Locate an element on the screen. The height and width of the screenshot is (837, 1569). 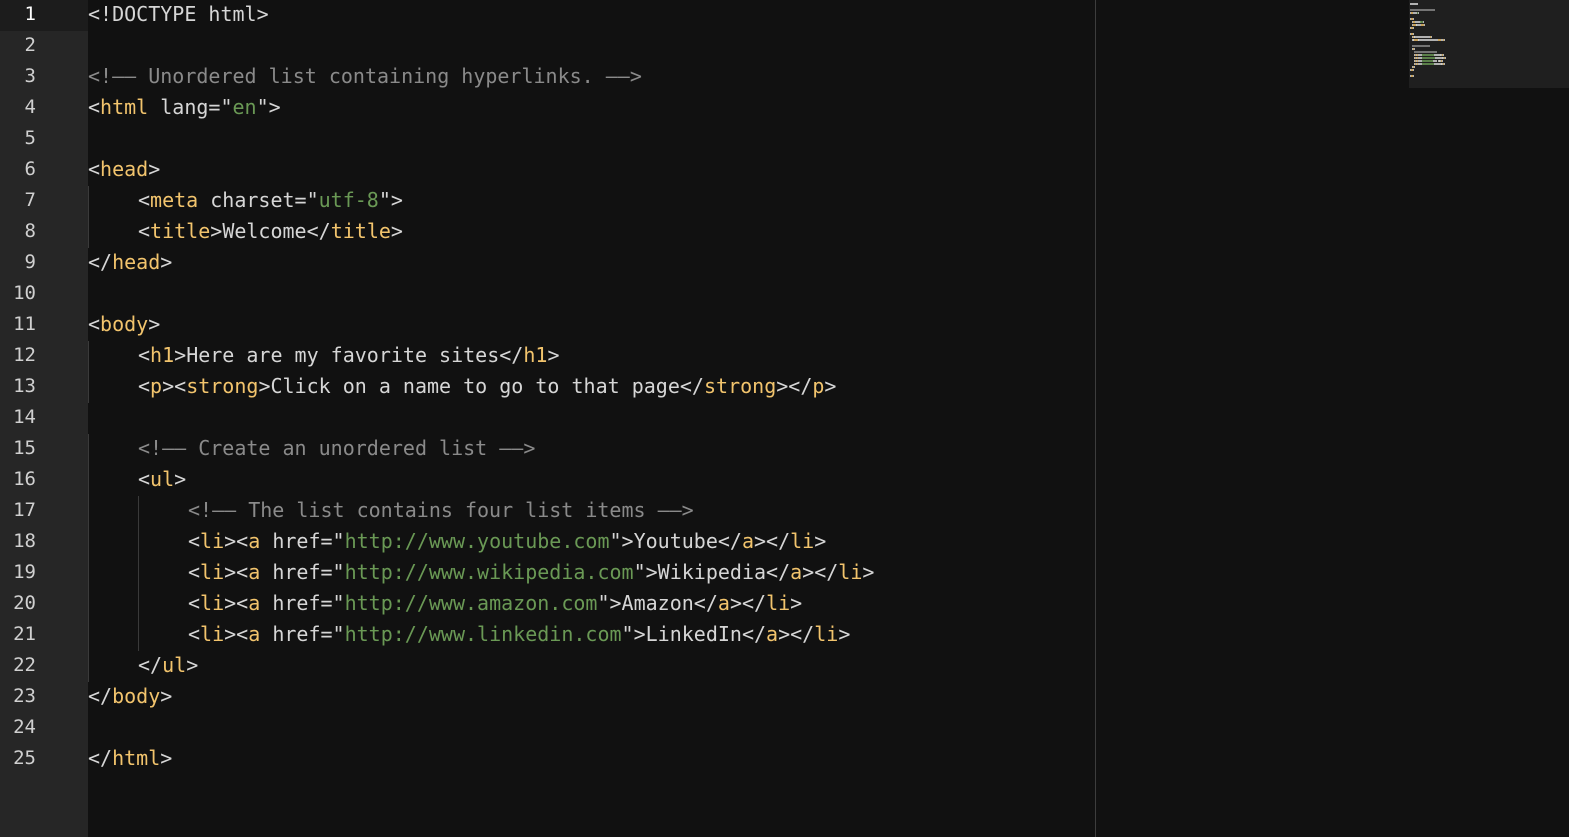
code-line: <h1>Here are my favorite sites</h1> is located at coordinates (349, 356).